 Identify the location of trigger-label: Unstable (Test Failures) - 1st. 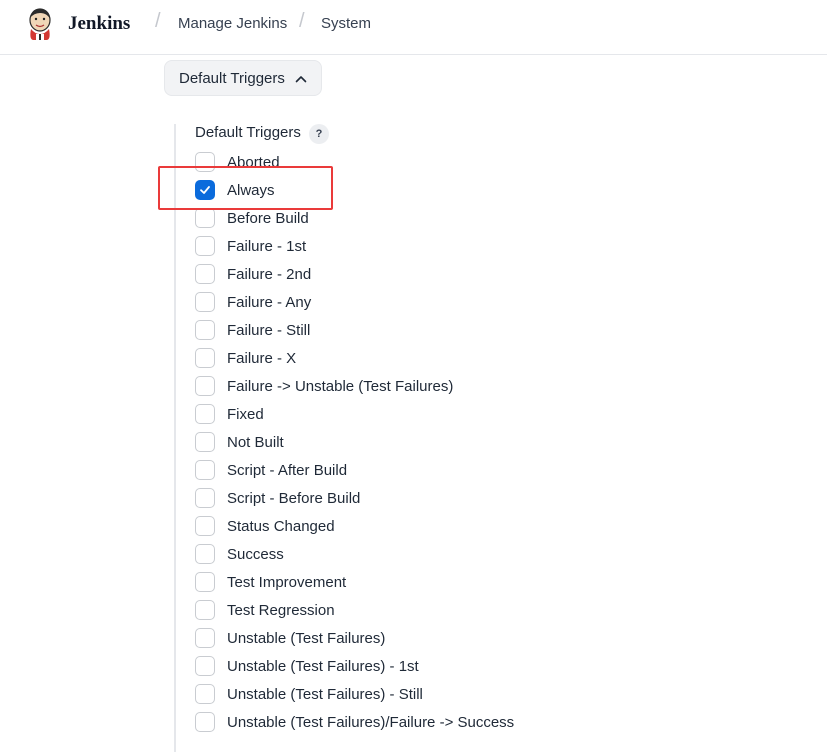
(323, 666).